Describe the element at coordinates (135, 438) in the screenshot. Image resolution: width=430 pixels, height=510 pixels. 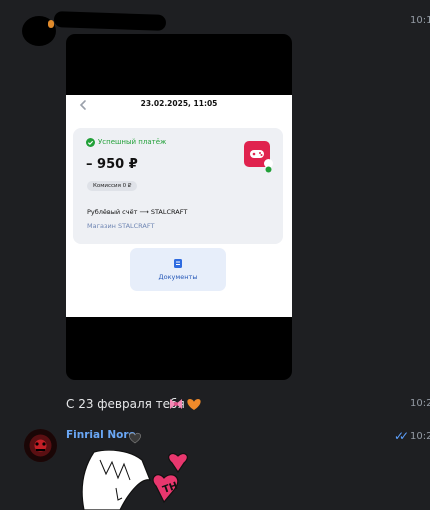
I see `black-heart-icon: 🖤` at that location.